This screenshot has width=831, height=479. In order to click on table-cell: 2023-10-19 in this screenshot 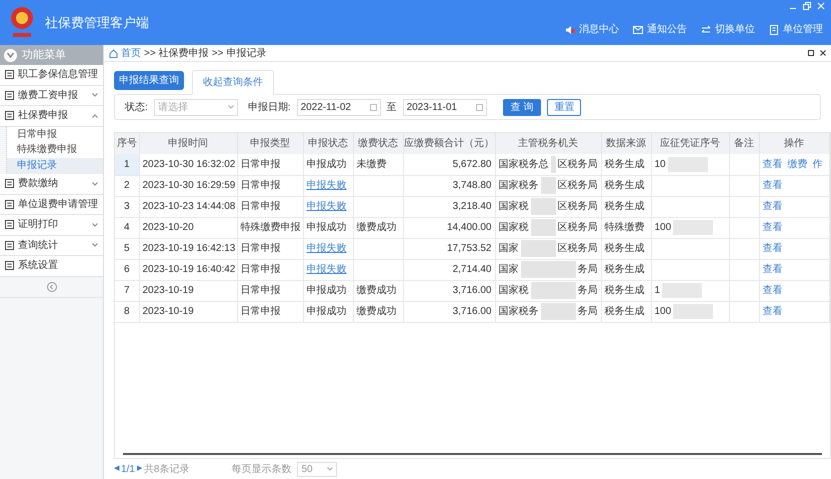, I will do `click(188, 311)`.